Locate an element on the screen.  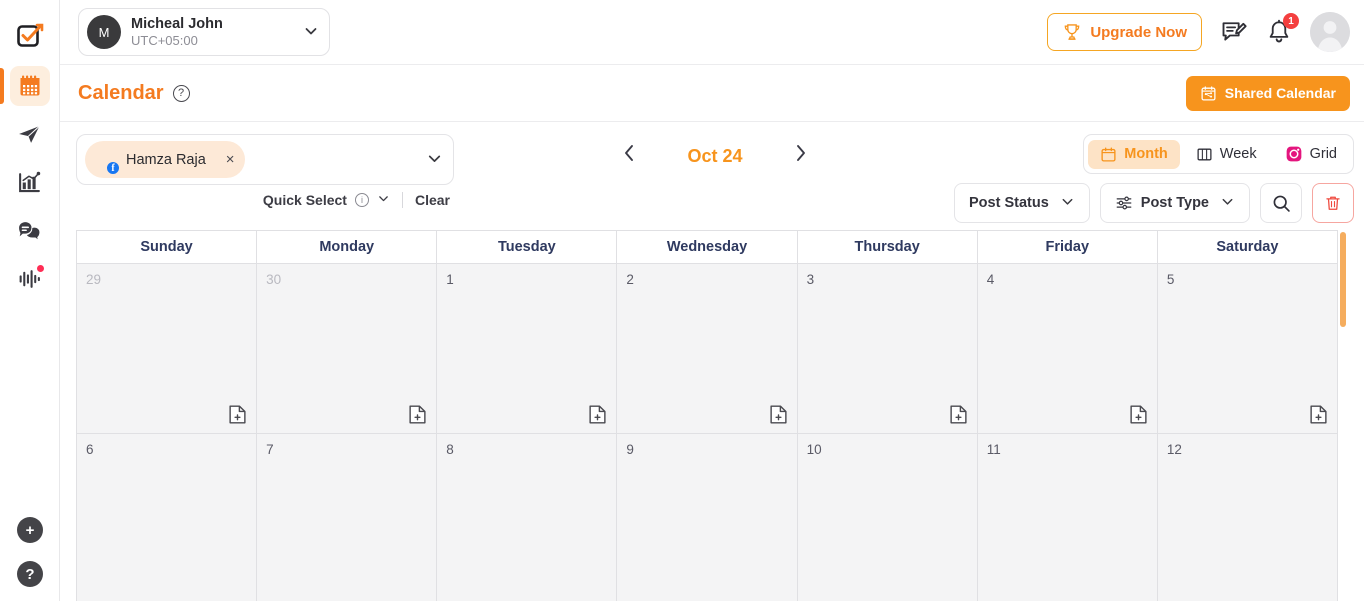
calendar-scrollbar is located at coordinates (1343, 415).